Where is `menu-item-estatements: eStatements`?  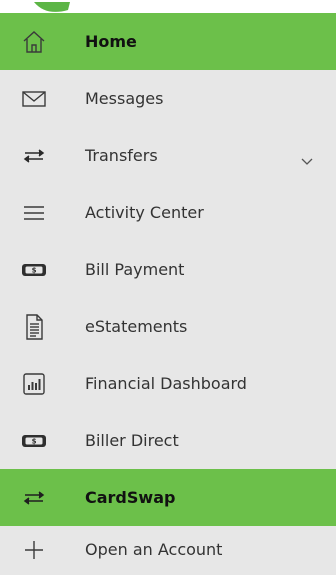
menu-item-estatements: eStatements is located at coordinates (168, 326).